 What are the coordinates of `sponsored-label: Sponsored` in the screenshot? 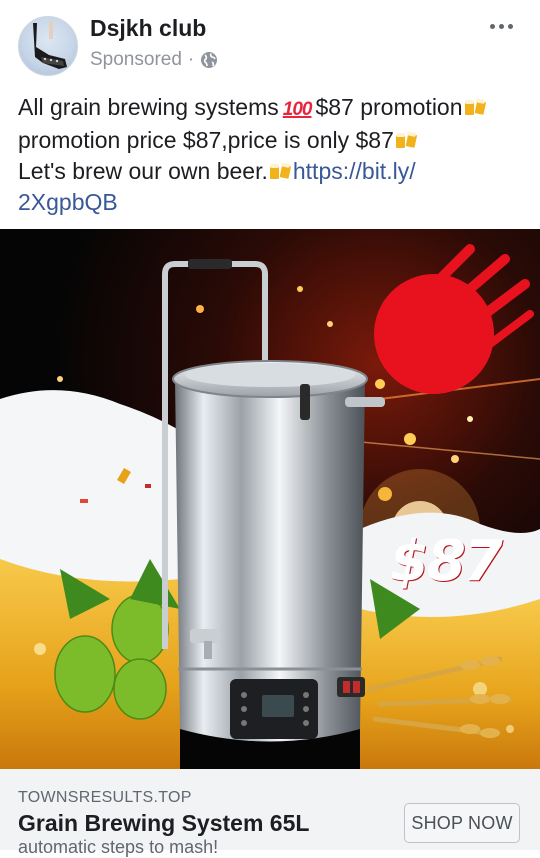 It's located at (136, 60).